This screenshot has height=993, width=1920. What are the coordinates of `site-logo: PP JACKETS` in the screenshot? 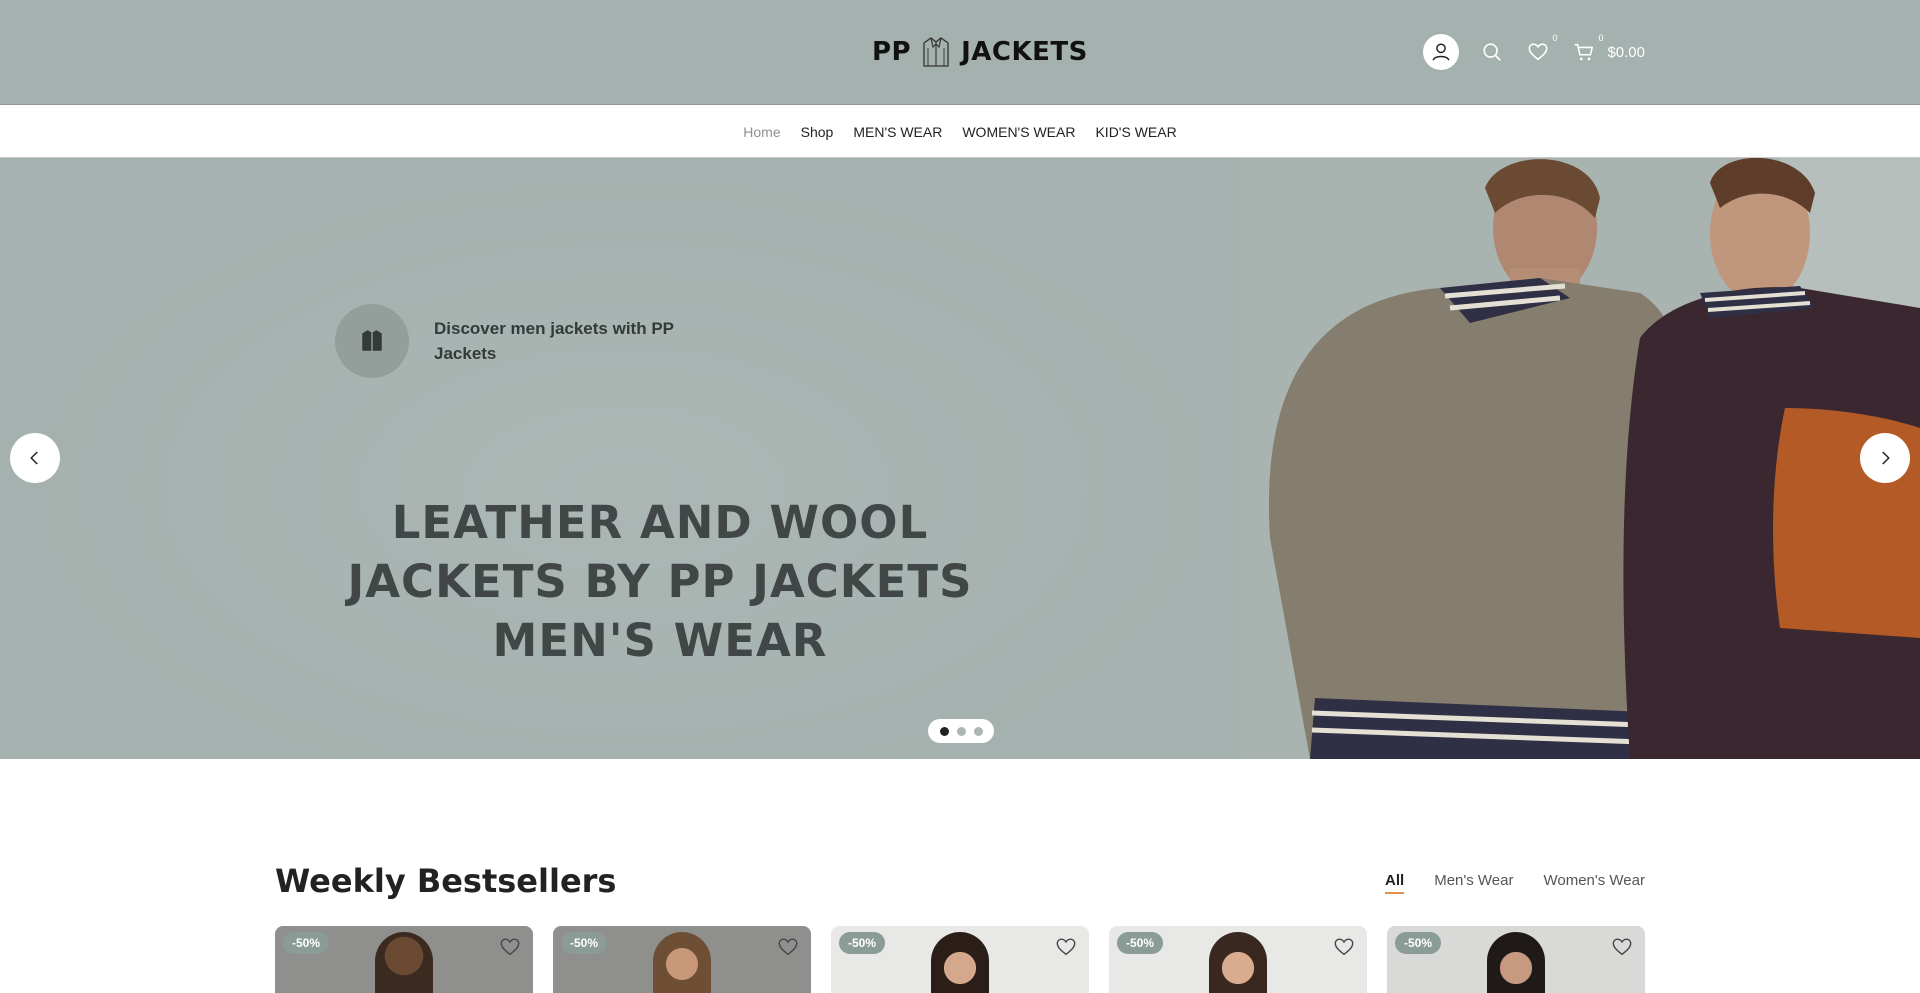 It's located at (980, 52).